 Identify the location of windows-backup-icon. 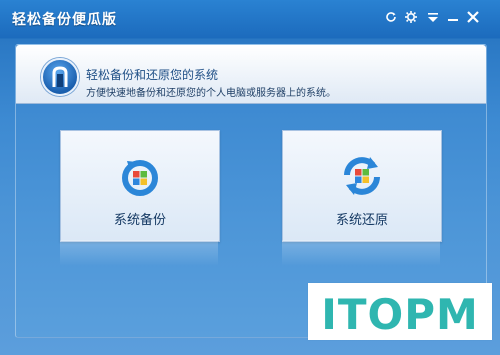
(140, 176).